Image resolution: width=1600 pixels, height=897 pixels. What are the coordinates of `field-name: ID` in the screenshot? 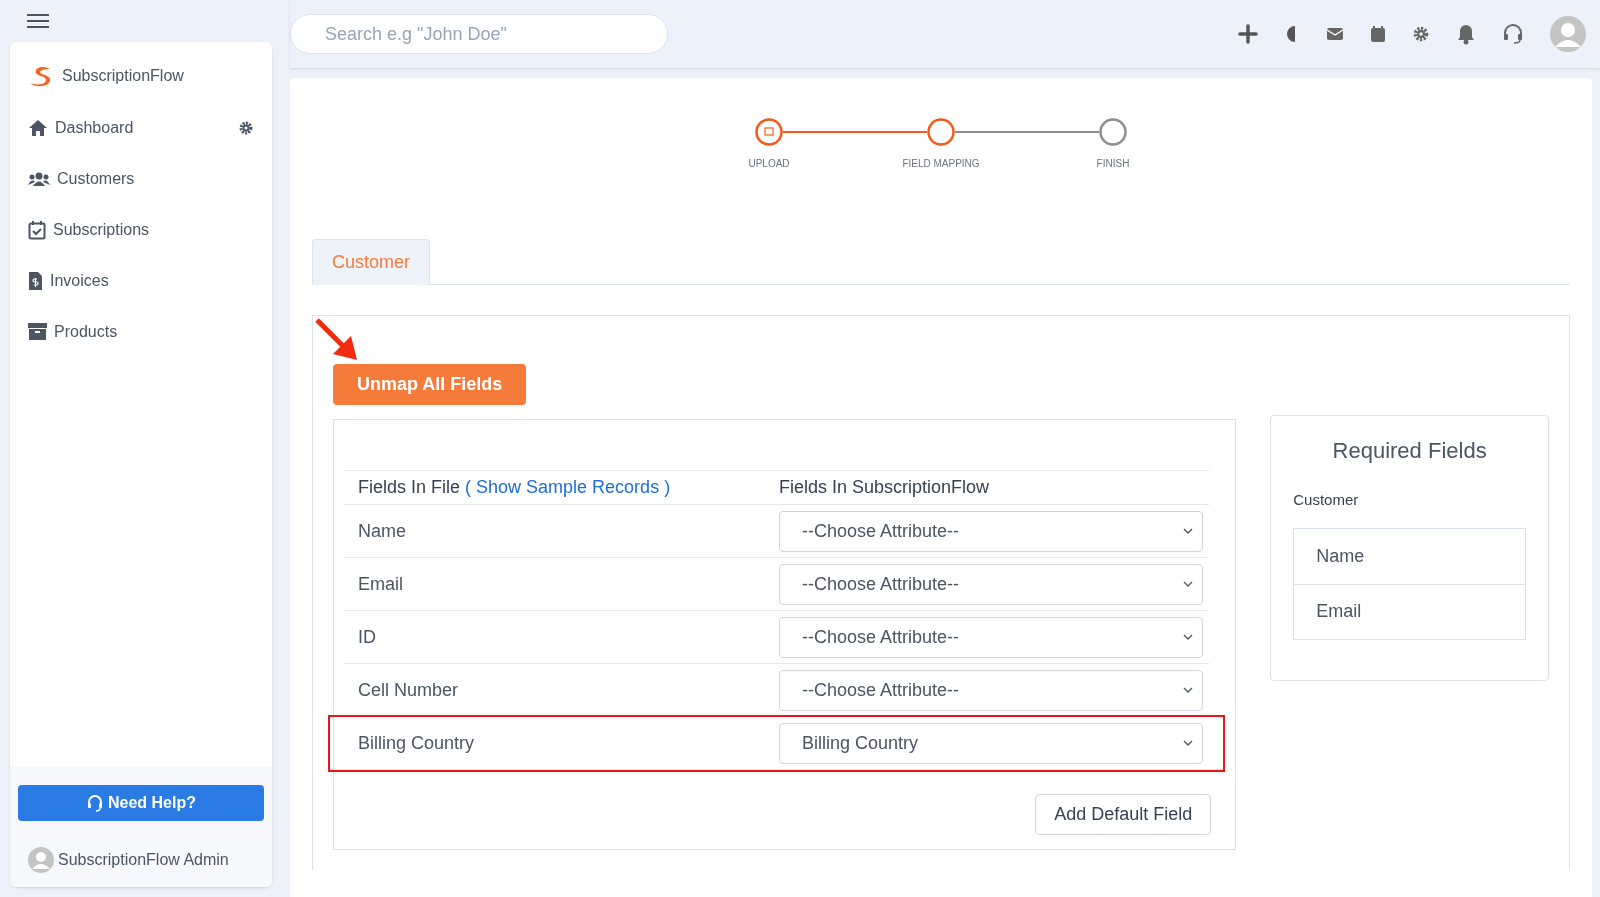 It's located at (367, 637).